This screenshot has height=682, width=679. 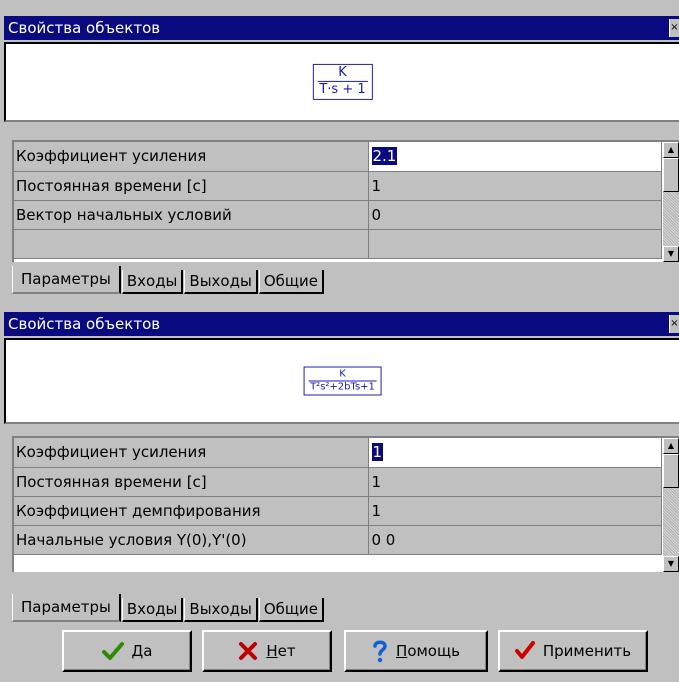 I want to click on ok-button: Да, so click(x=127, y=651).